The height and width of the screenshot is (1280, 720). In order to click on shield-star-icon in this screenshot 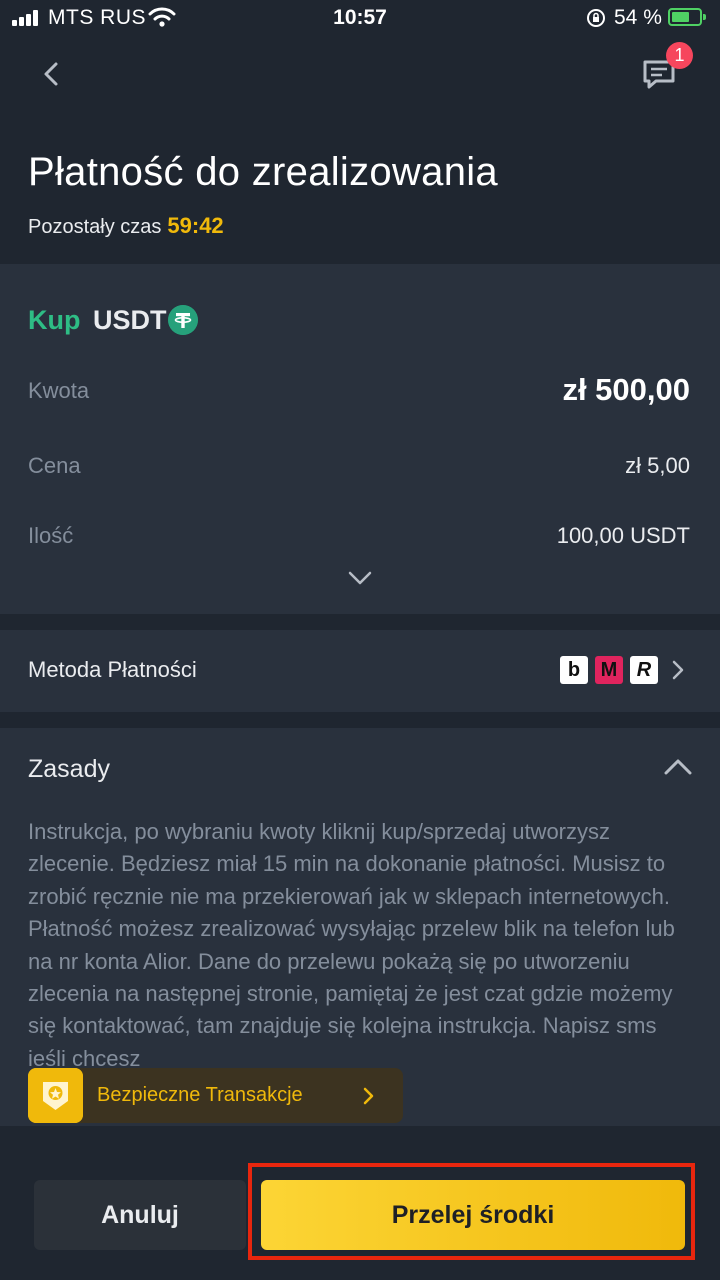, I will do `click(55, 1095)`.